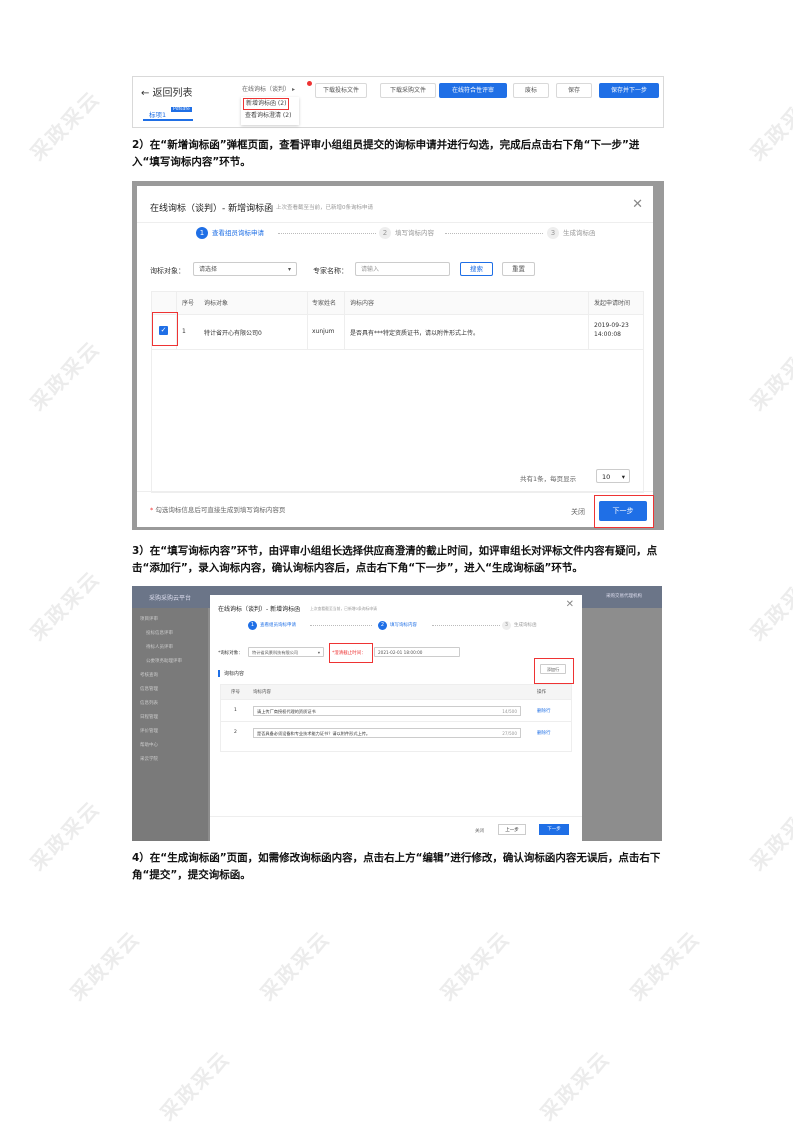 The image size is (793, 1126). Describe the element at coordinates (245, 269) in the screenshot. I see `target-select: 请选择 ▾` at that location.